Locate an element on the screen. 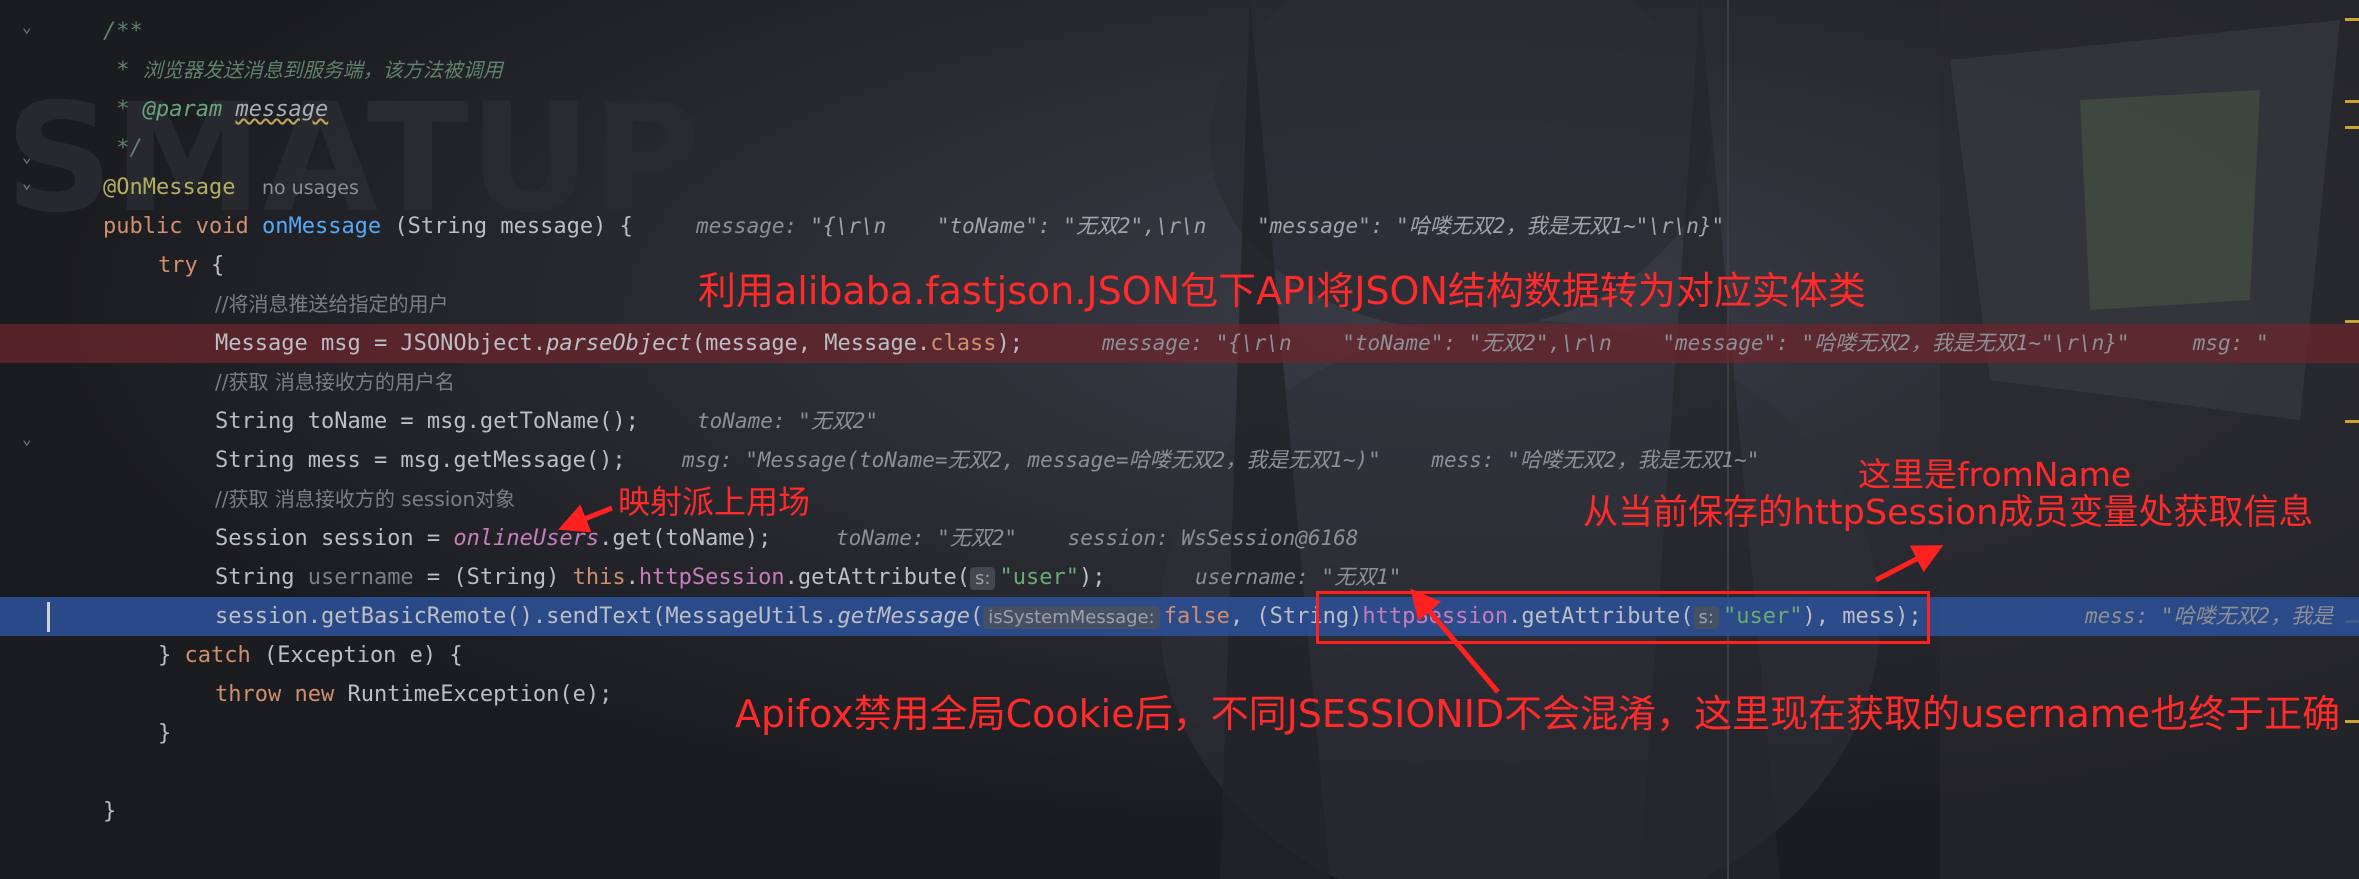 The height and width of the screenshot is (879, 2359). keyword-public: public is located at coordinates (143, 226).